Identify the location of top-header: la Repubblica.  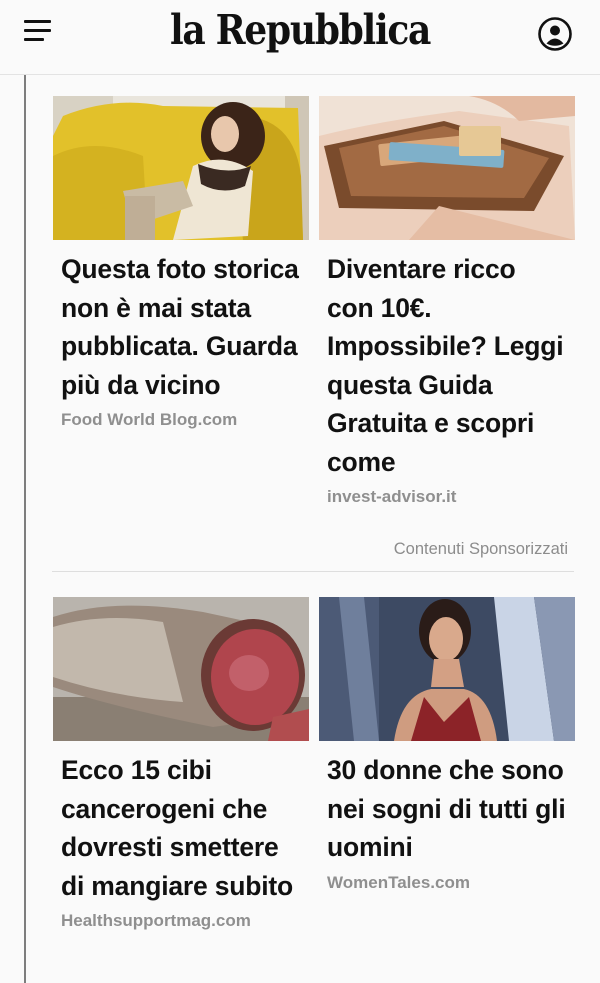
(300, 37).